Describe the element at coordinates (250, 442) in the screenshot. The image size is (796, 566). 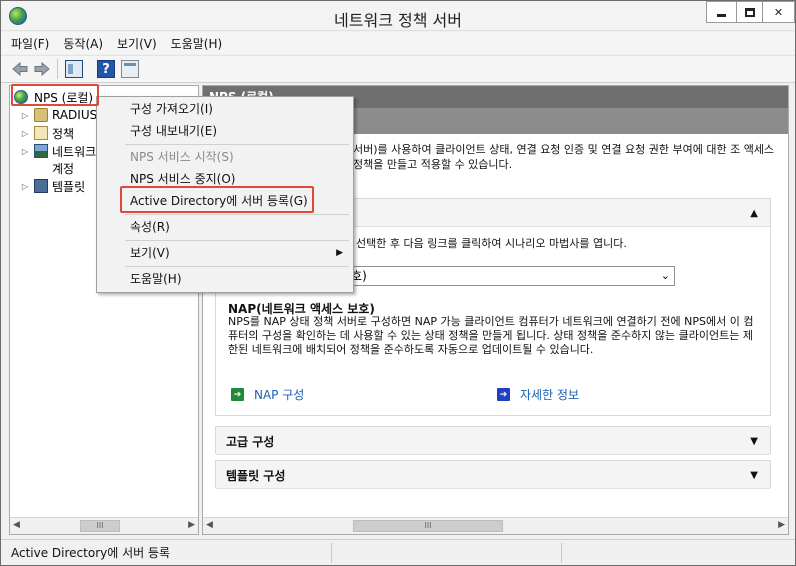
I see `advanced-config-title: 고급 구성` at that location.